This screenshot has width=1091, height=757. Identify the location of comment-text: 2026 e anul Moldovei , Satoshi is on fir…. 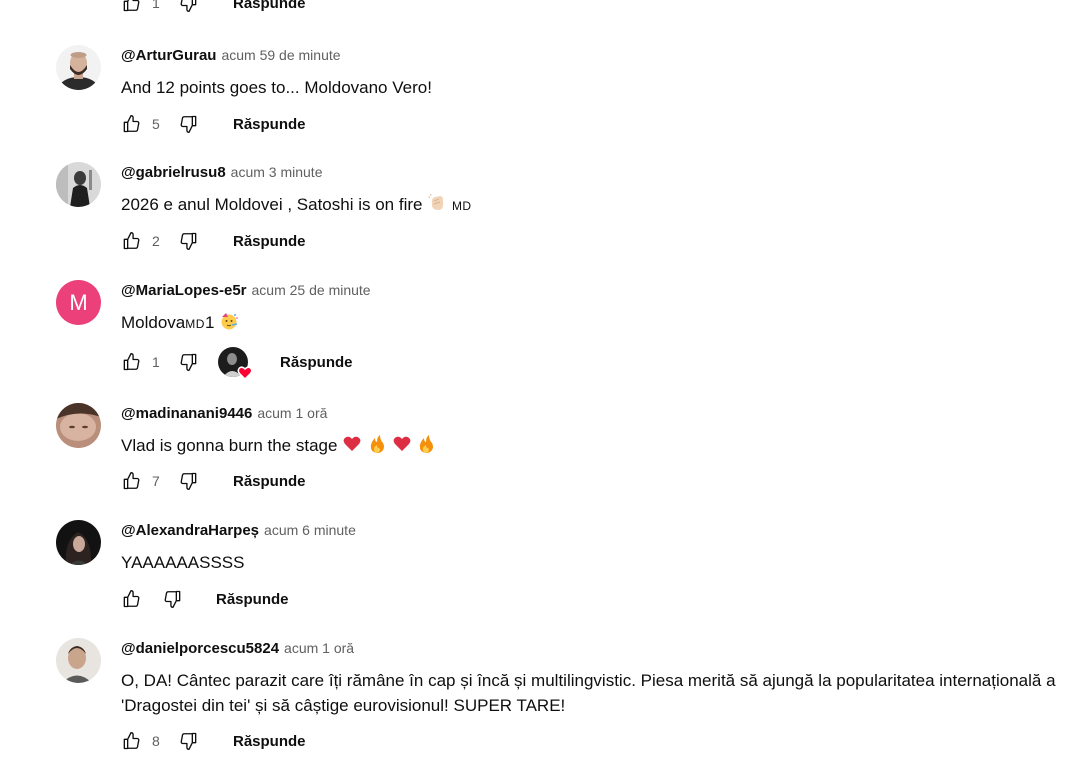
(603, 206).